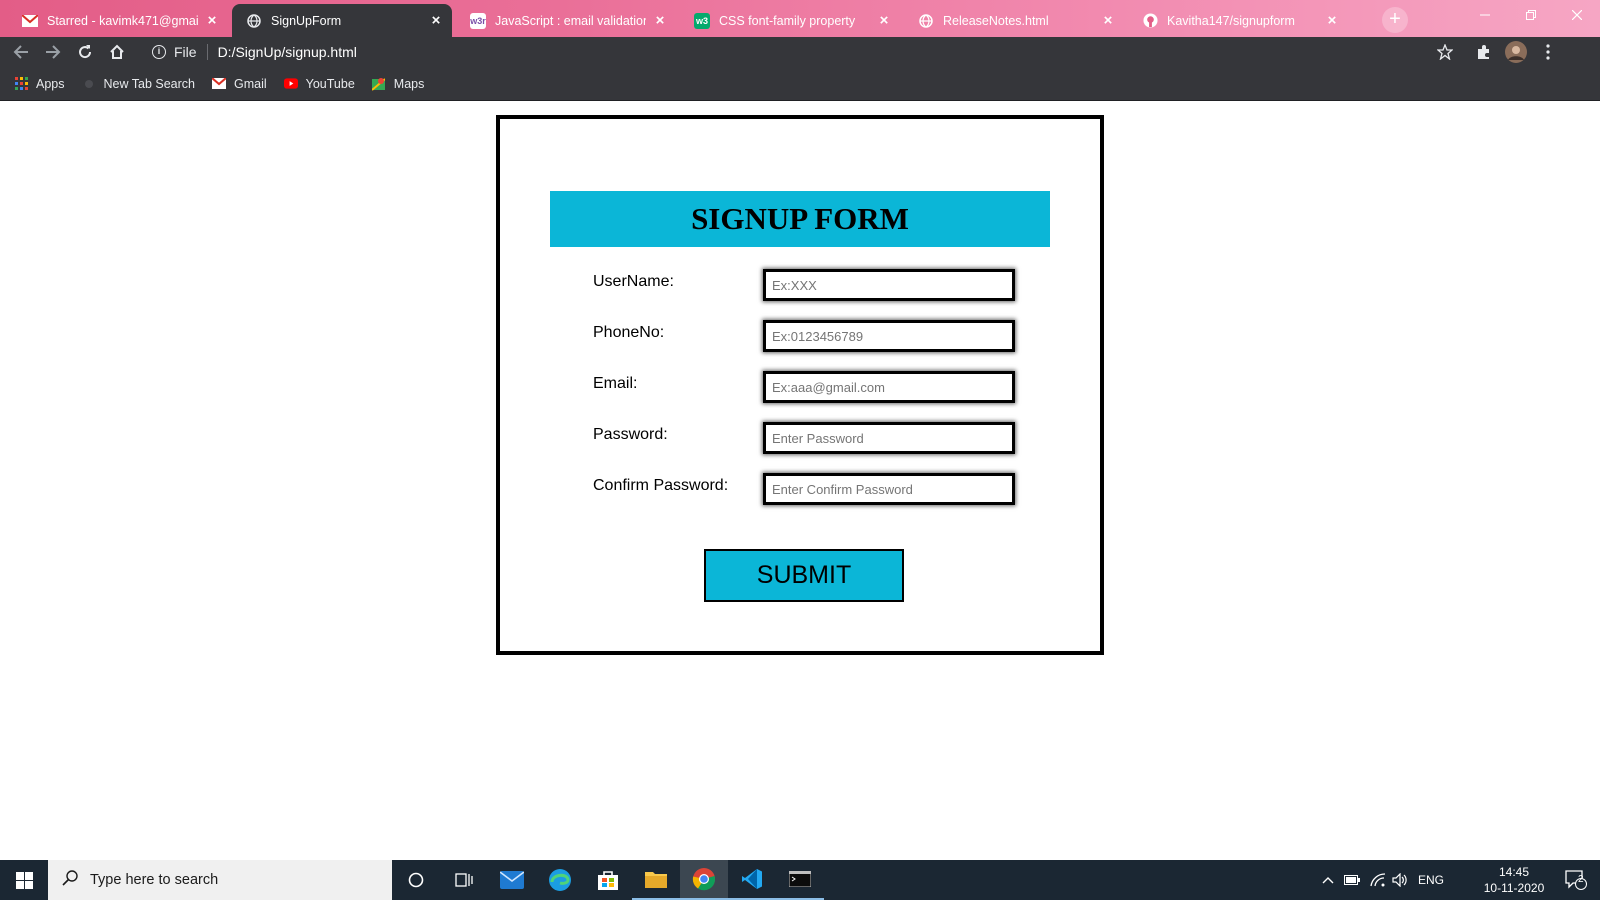  I want to click on info-icon: i, so click(159, 52).